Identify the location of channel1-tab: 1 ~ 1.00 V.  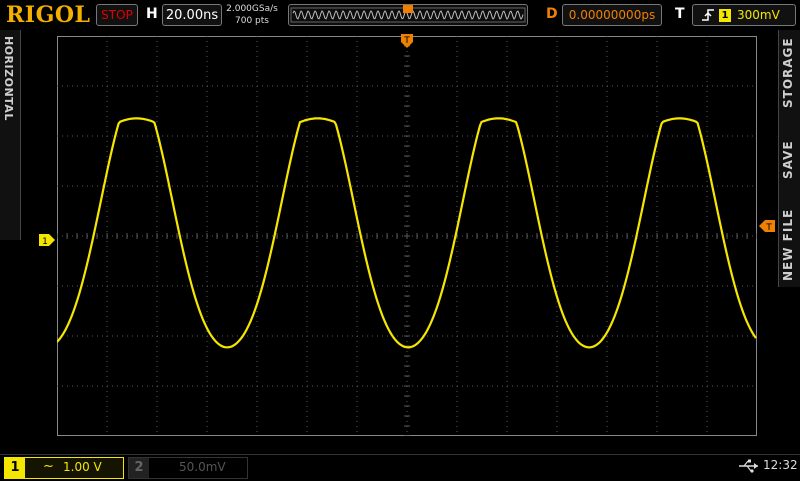
(64, 468).